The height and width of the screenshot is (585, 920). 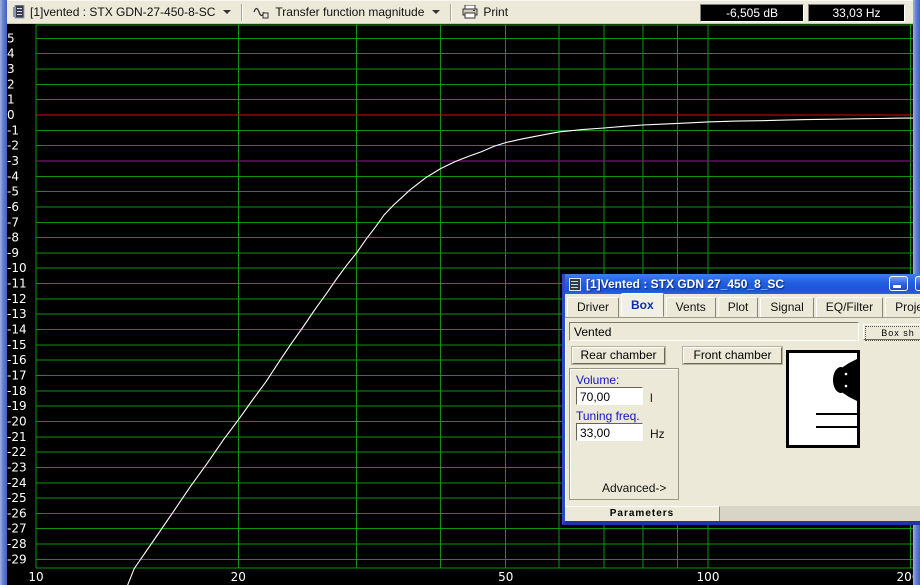 What do you see at coordinates (836, 427) in the screenshot?
I see `vent-line-bottom` at bounding box center [836, 427].